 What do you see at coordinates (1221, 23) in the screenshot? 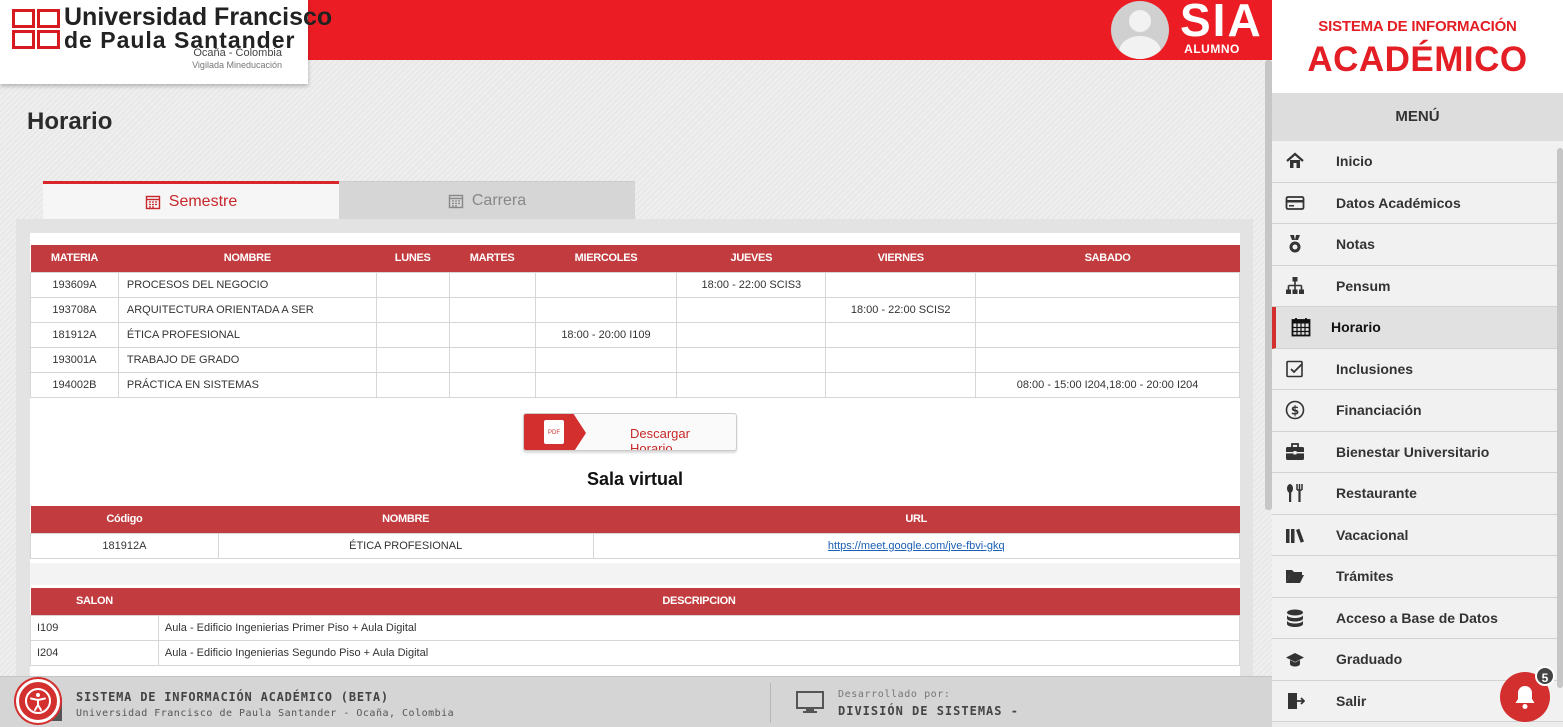
I see `sia-title: SIA` at bounding box center [1221, 23].